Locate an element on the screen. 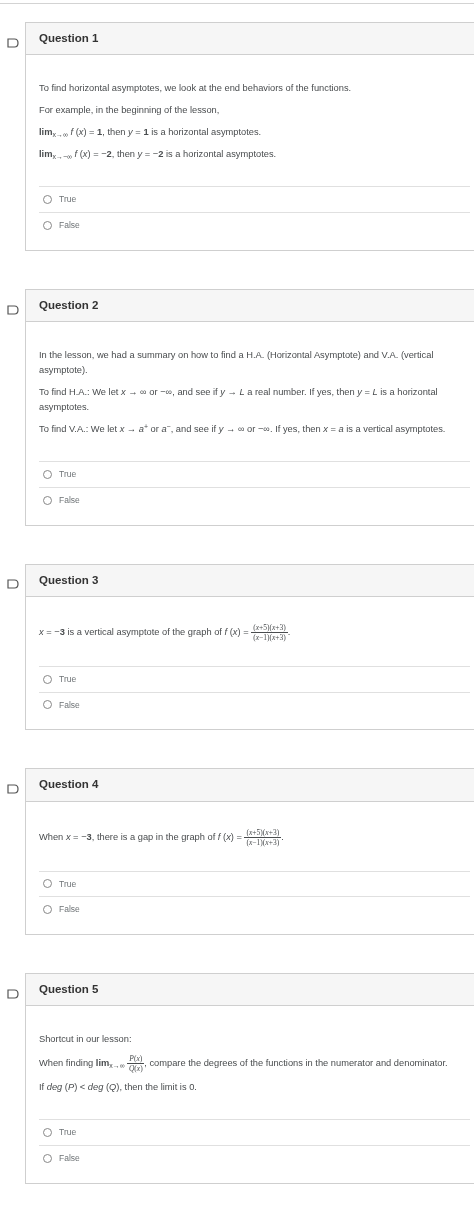 The image size is (474, 1206). question-text: If deg (P) < deg (Q), then the limit is 0. is located at coordinates (118, 1088).